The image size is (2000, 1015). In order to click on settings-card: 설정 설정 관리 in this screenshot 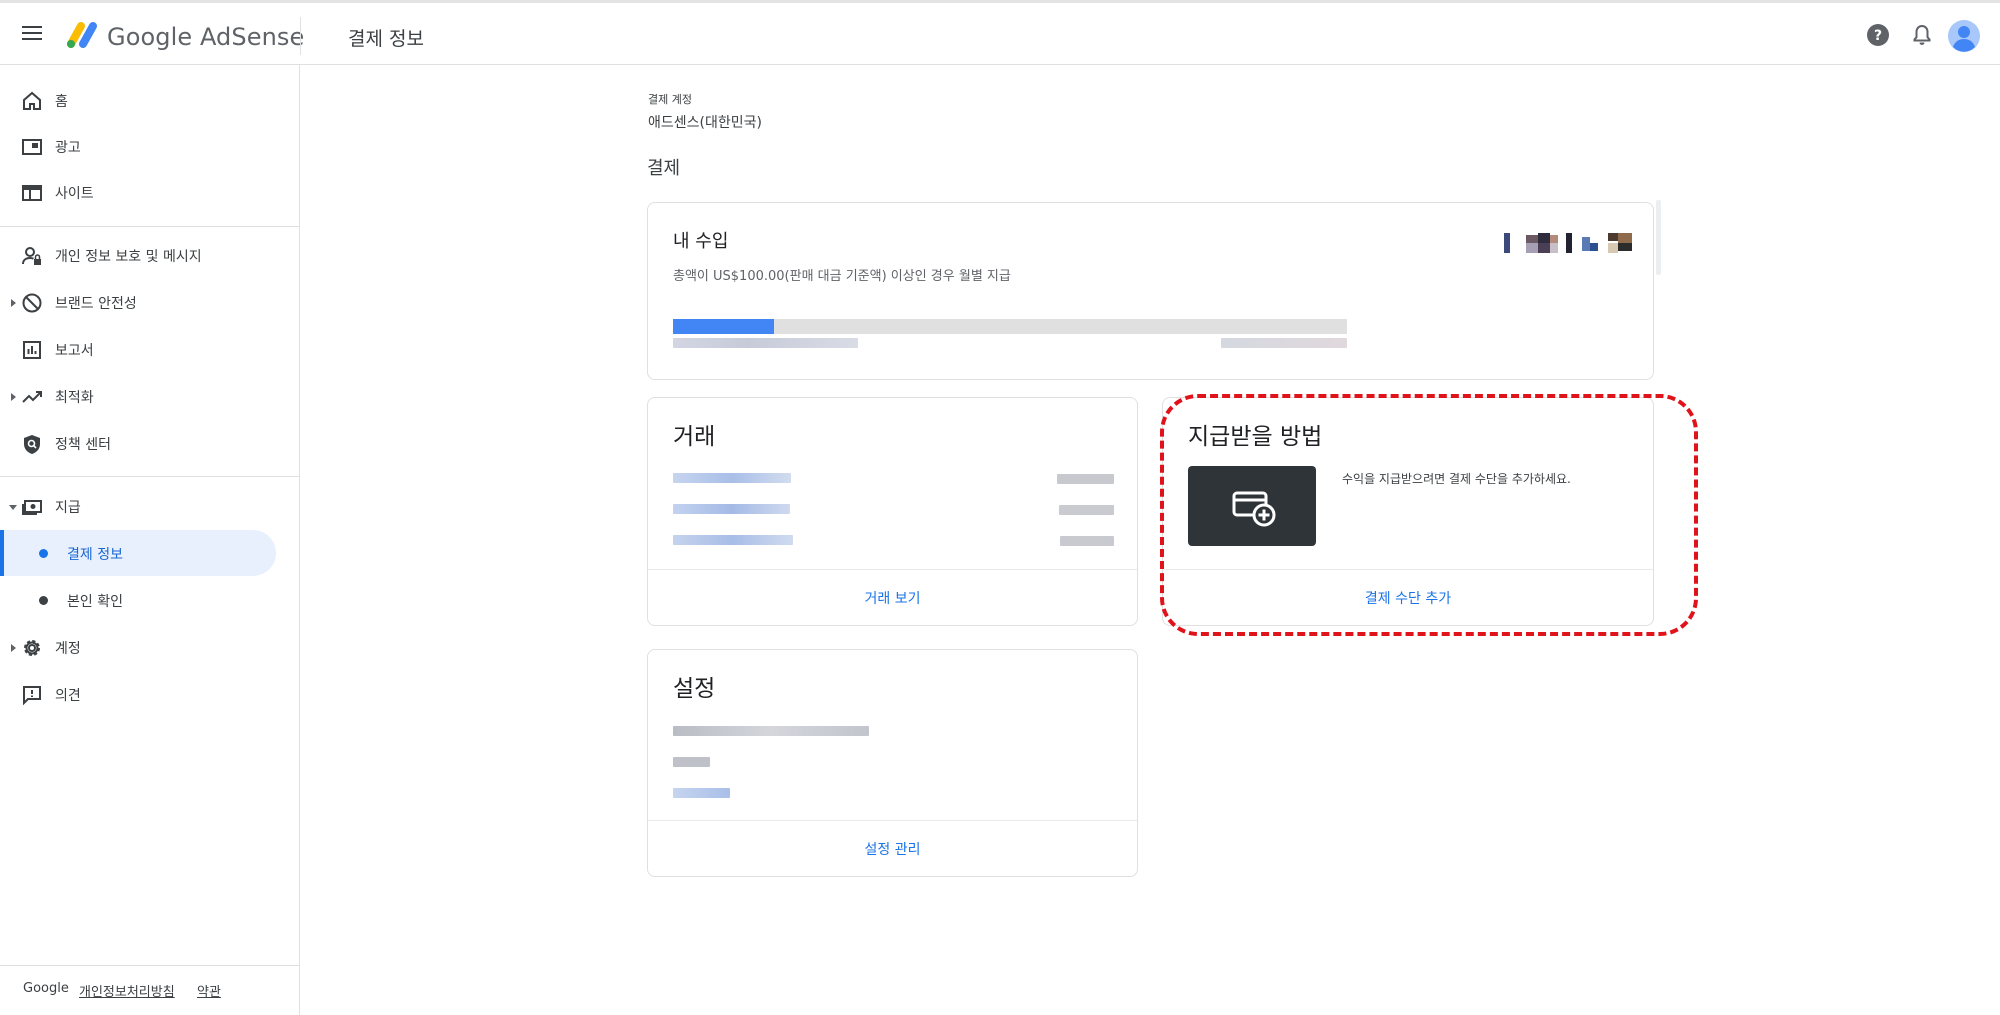, I will do `click(892, 763)`.